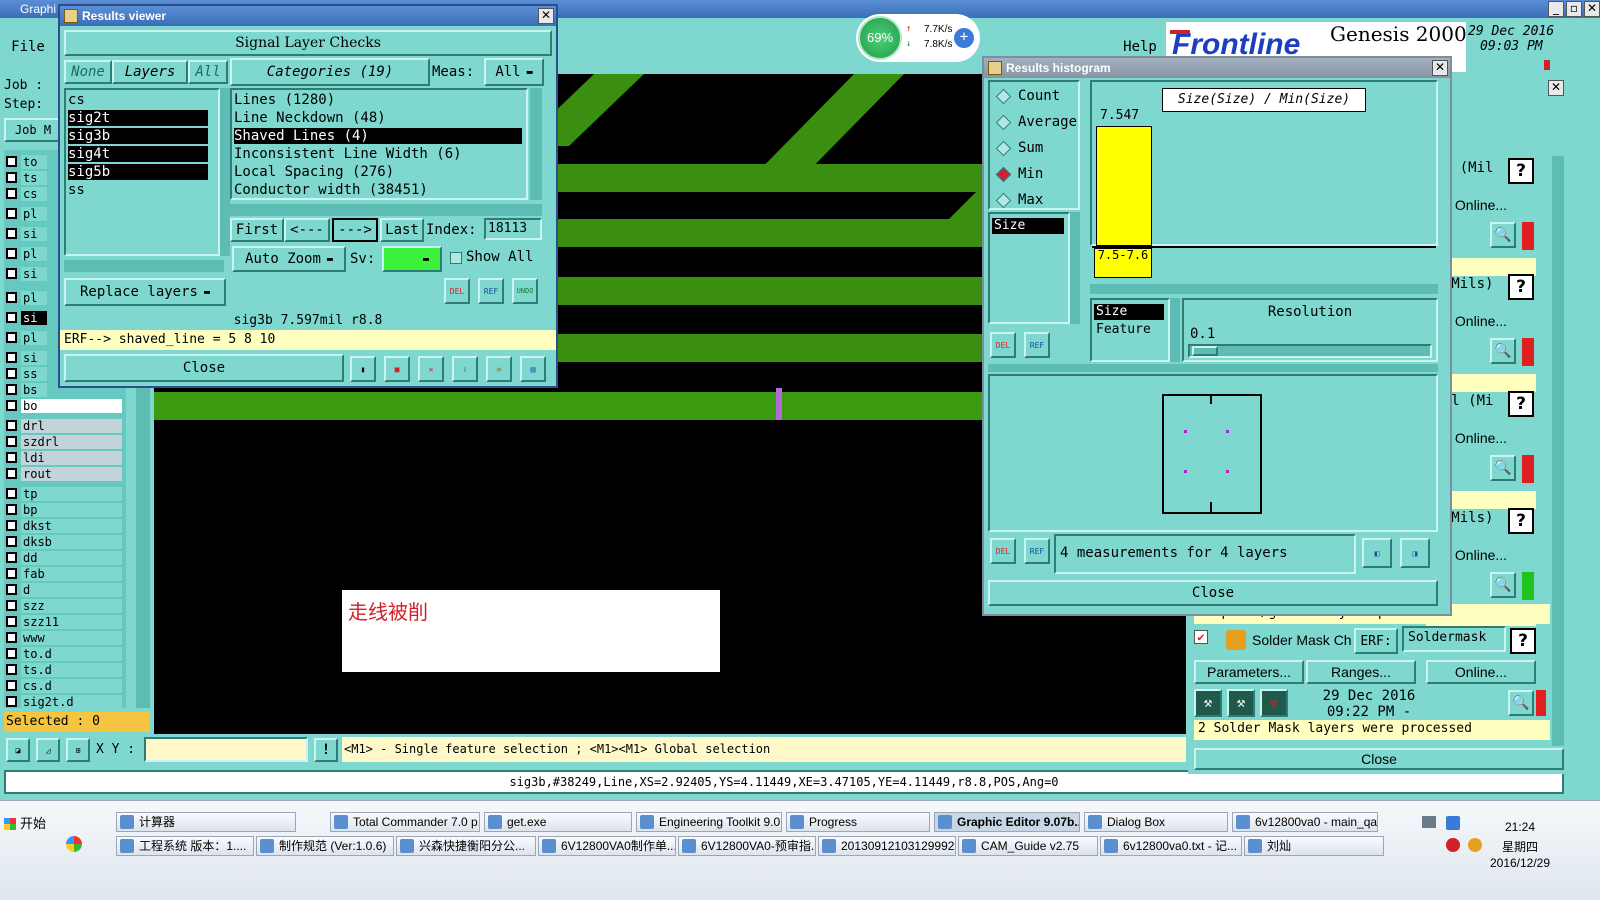 Image resolution: width=1600 pixels, height=900 pixels. Describe the element at coordinates (138, 136) in the screenshot. I see `layer-list-item: sig3b` at that location.